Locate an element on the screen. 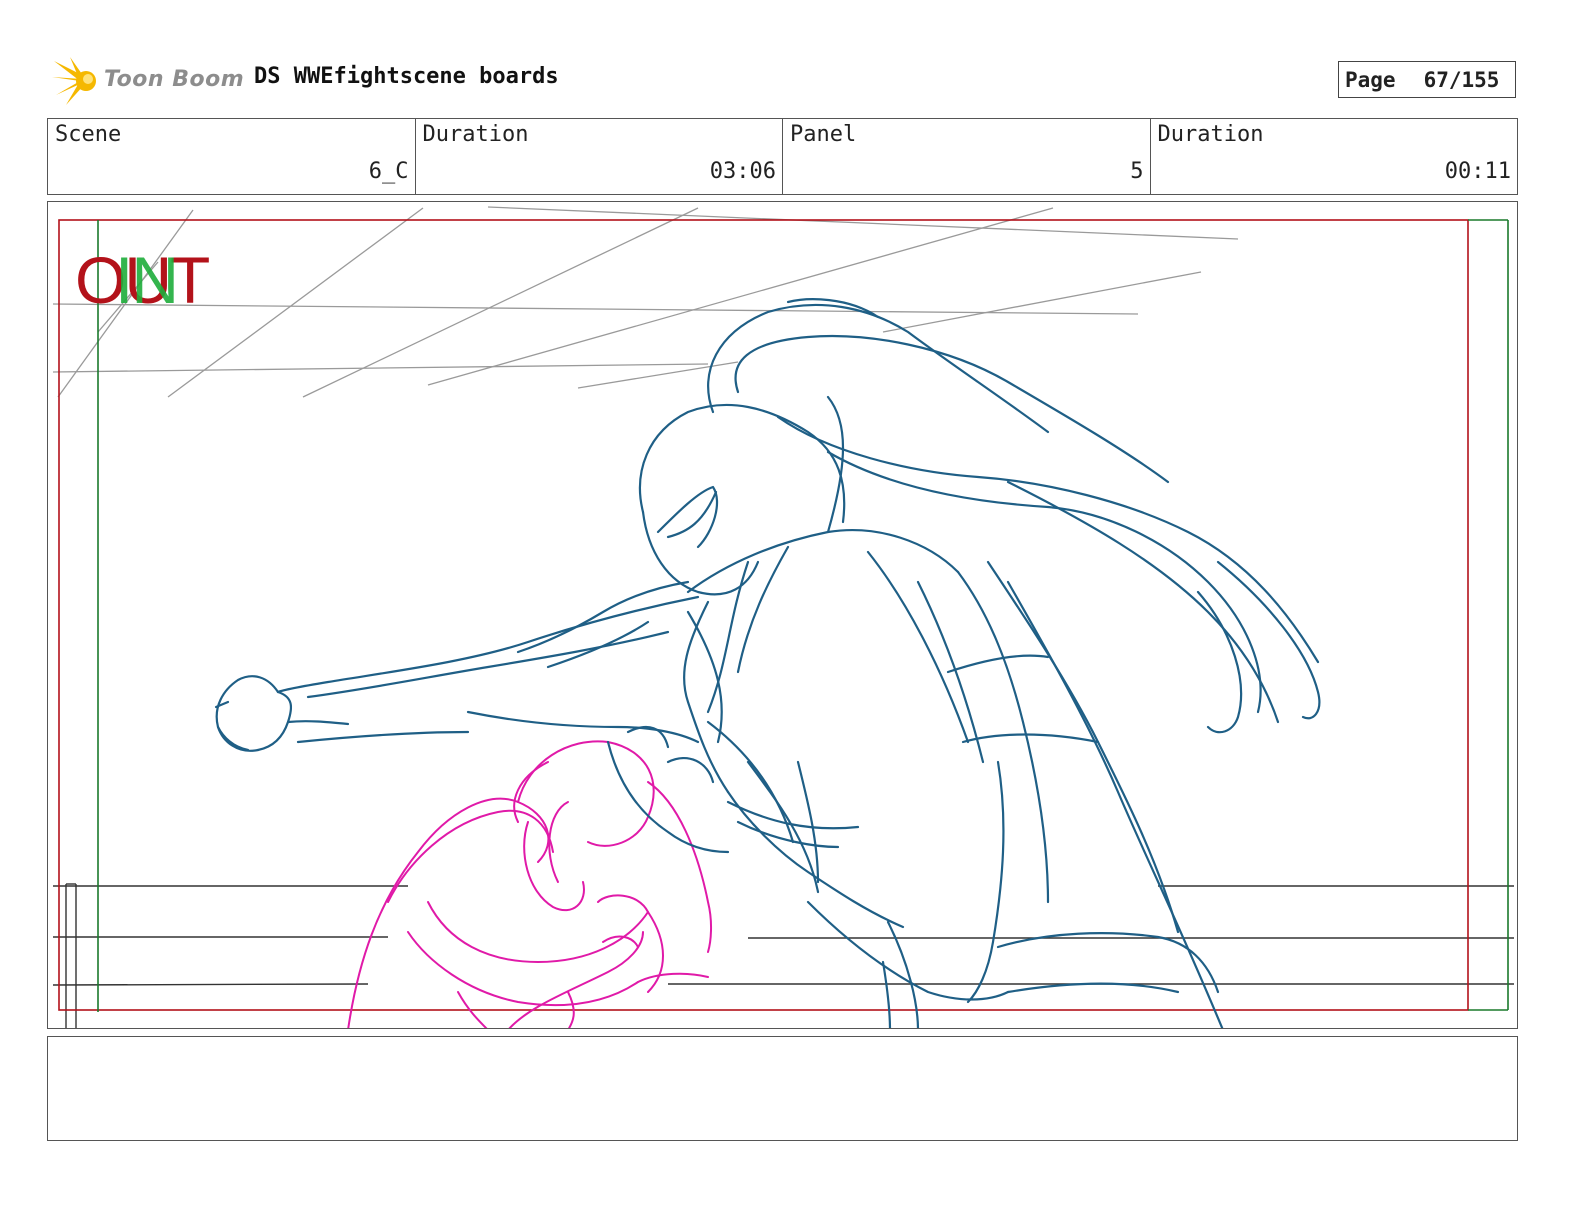 The image size is (1584, 1224). scene-cell: Scene 6_C is located at coordinates (232, 156).